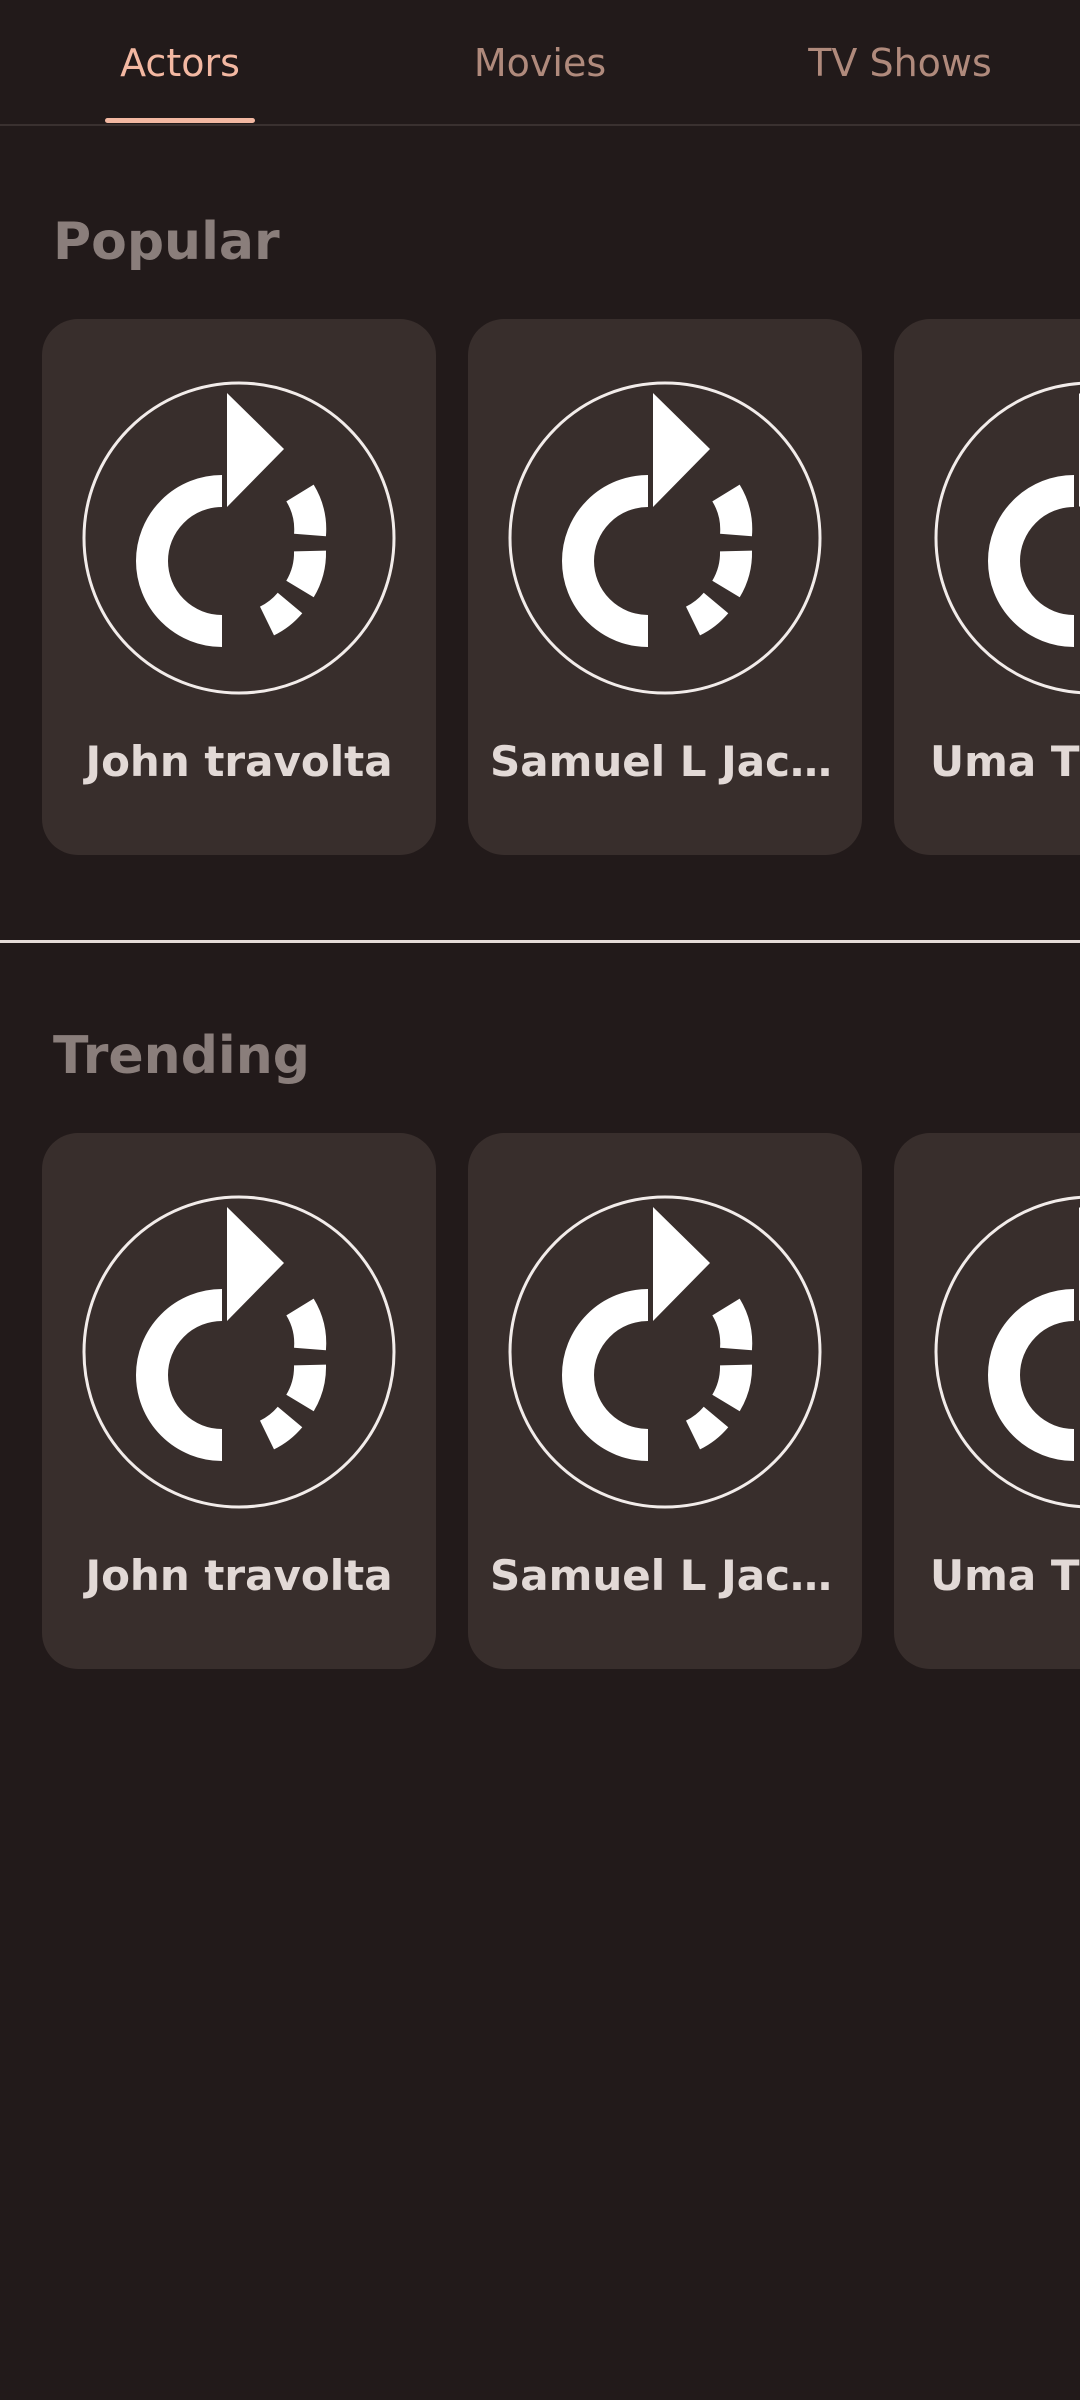 This screenshot has width=1080, height=2400. Describe the element at coordinates (181, 1056) in the screenshot. I see `section-title-trending: Trending` at that location.